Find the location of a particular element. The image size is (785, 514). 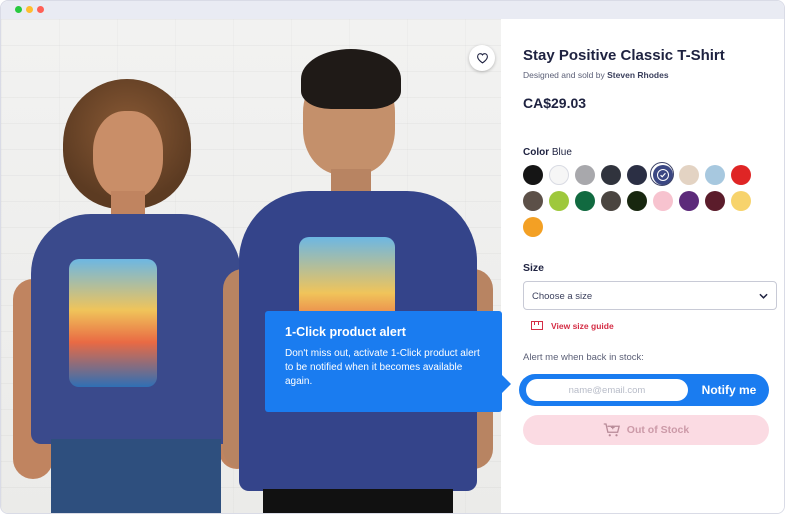

favorite-button is located at coordinates (482, 58).